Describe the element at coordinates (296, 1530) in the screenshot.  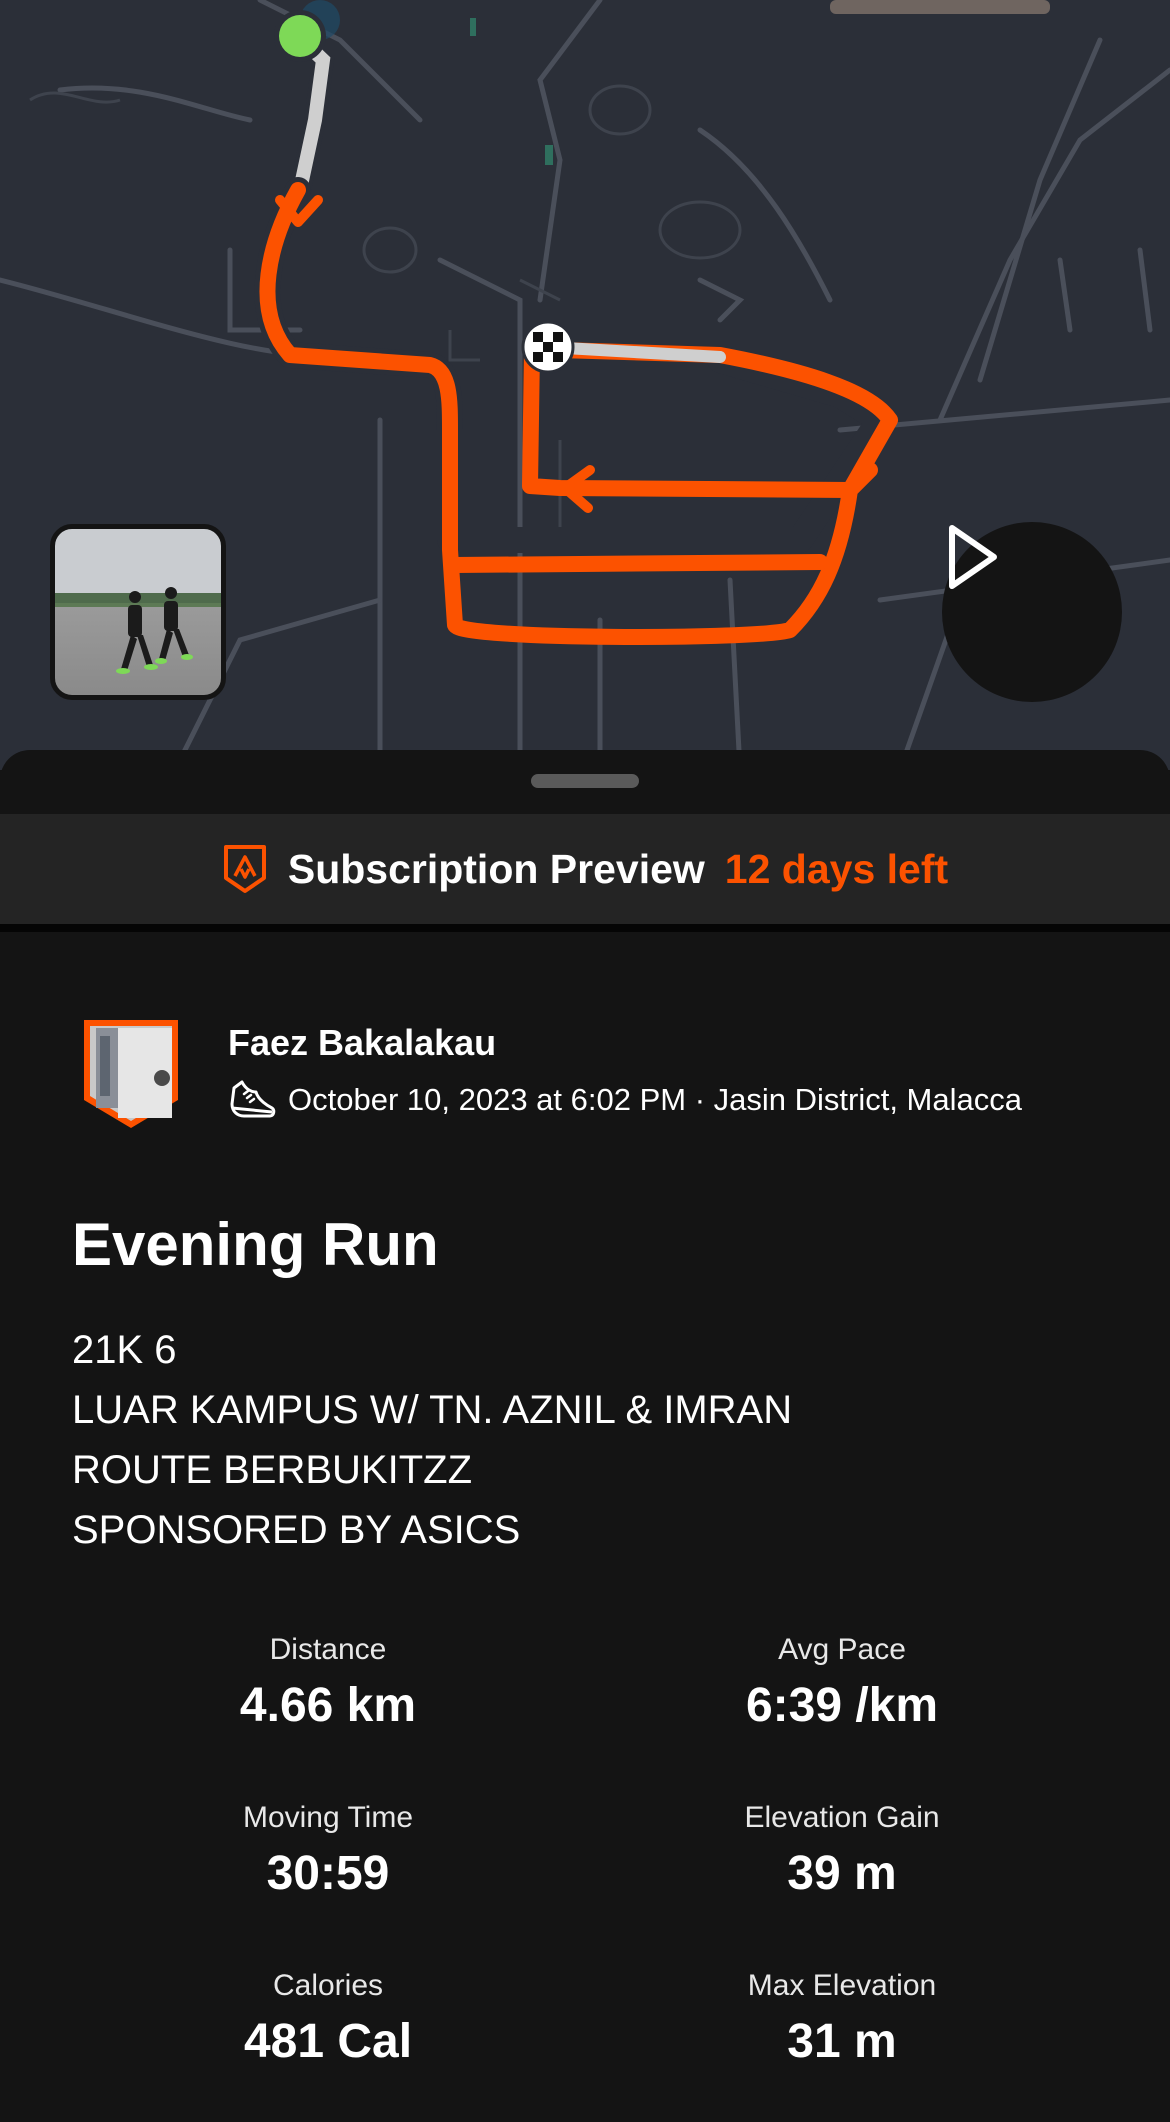
I see `description-line: SPONSORED BY ASICS` at that location.